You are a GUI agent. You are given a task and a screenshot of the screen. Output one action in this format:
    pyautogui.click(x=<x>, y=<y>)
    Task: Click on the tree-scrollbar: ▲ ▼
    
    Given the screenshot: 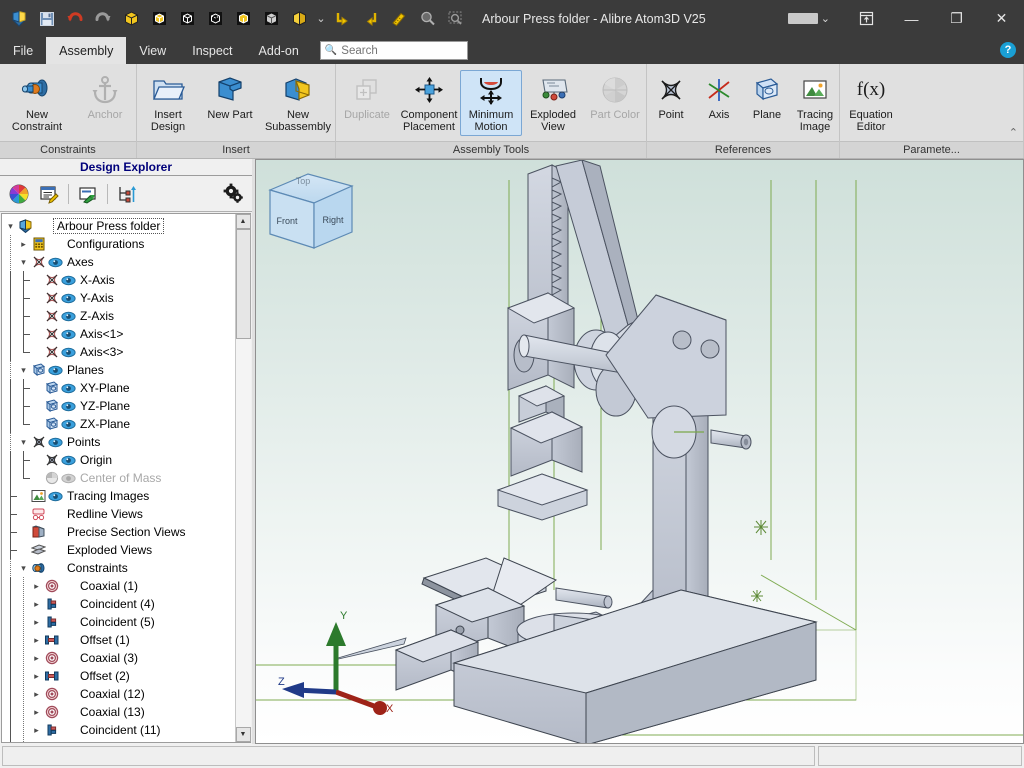 What is the action you would take?
    pyautogui.click(x=243, y=478)
    